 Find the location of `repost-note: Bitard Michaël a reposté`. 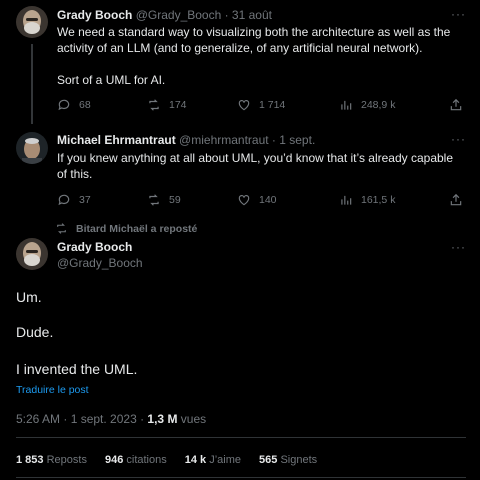

repost-note: Bitard Michaël a reposté is located at coordinates (126, 228).